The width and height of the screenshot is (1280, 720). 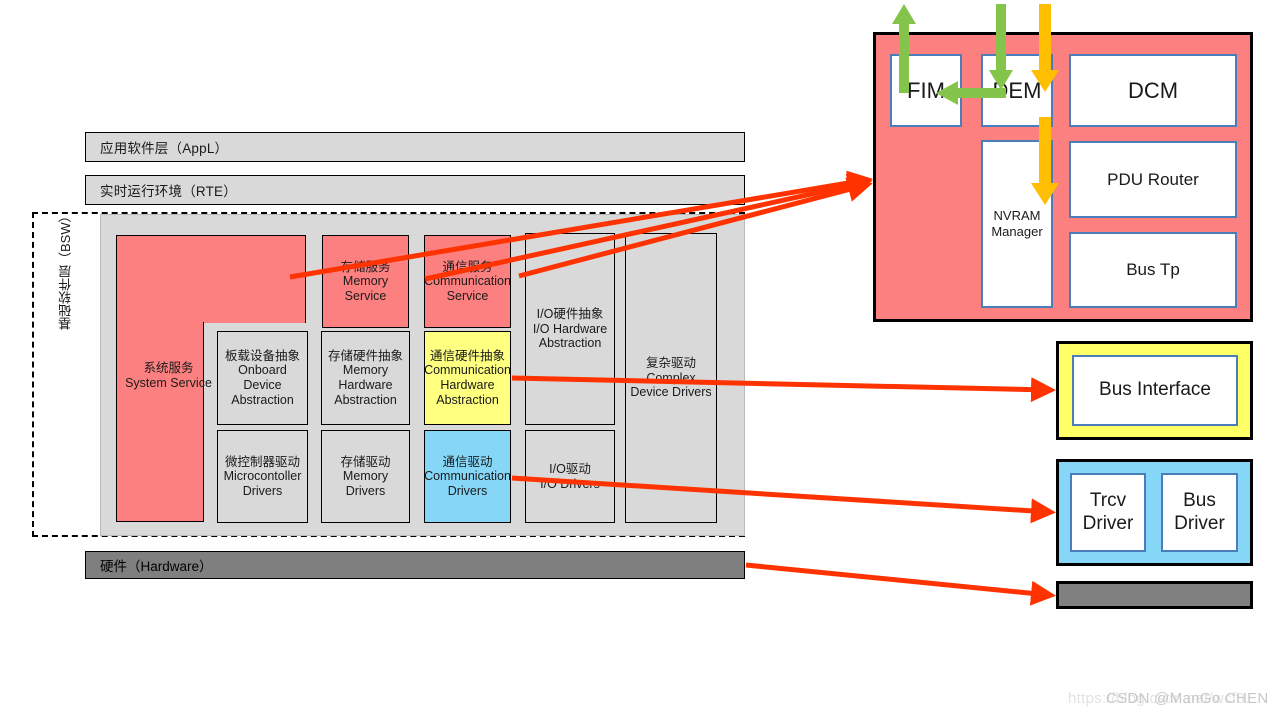 I want to click on bus-tp-label: Bus Tp, so click(x=1153, y=269).